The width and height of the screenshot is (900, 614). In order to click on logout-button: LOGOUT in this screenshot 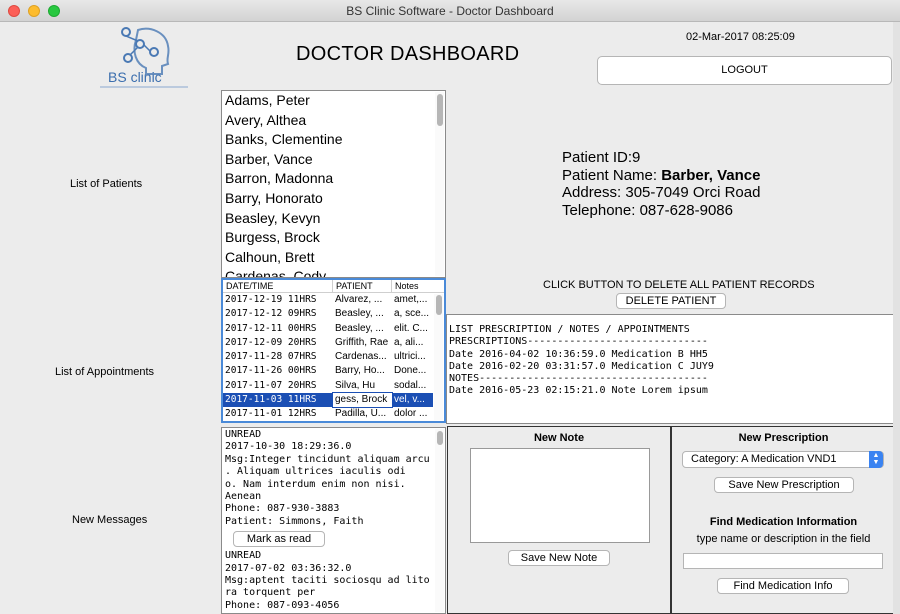, I will do `click(744, 70)`.